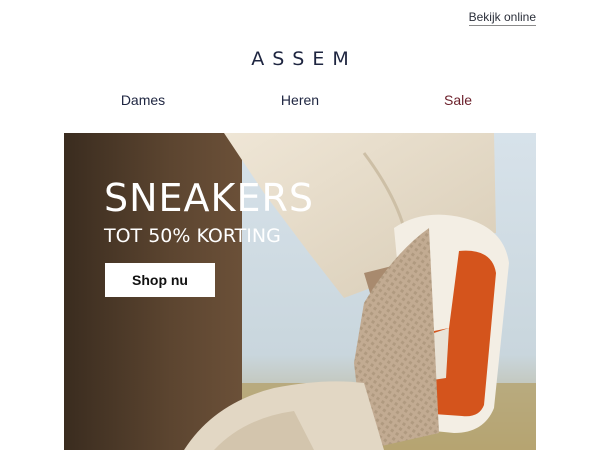 The image size is (600, 450). What do you see at coordinates (192, 236) in the screenshot?
I see `hero-subline: TOT 50% KORTING` at bounding box center [192, 236].